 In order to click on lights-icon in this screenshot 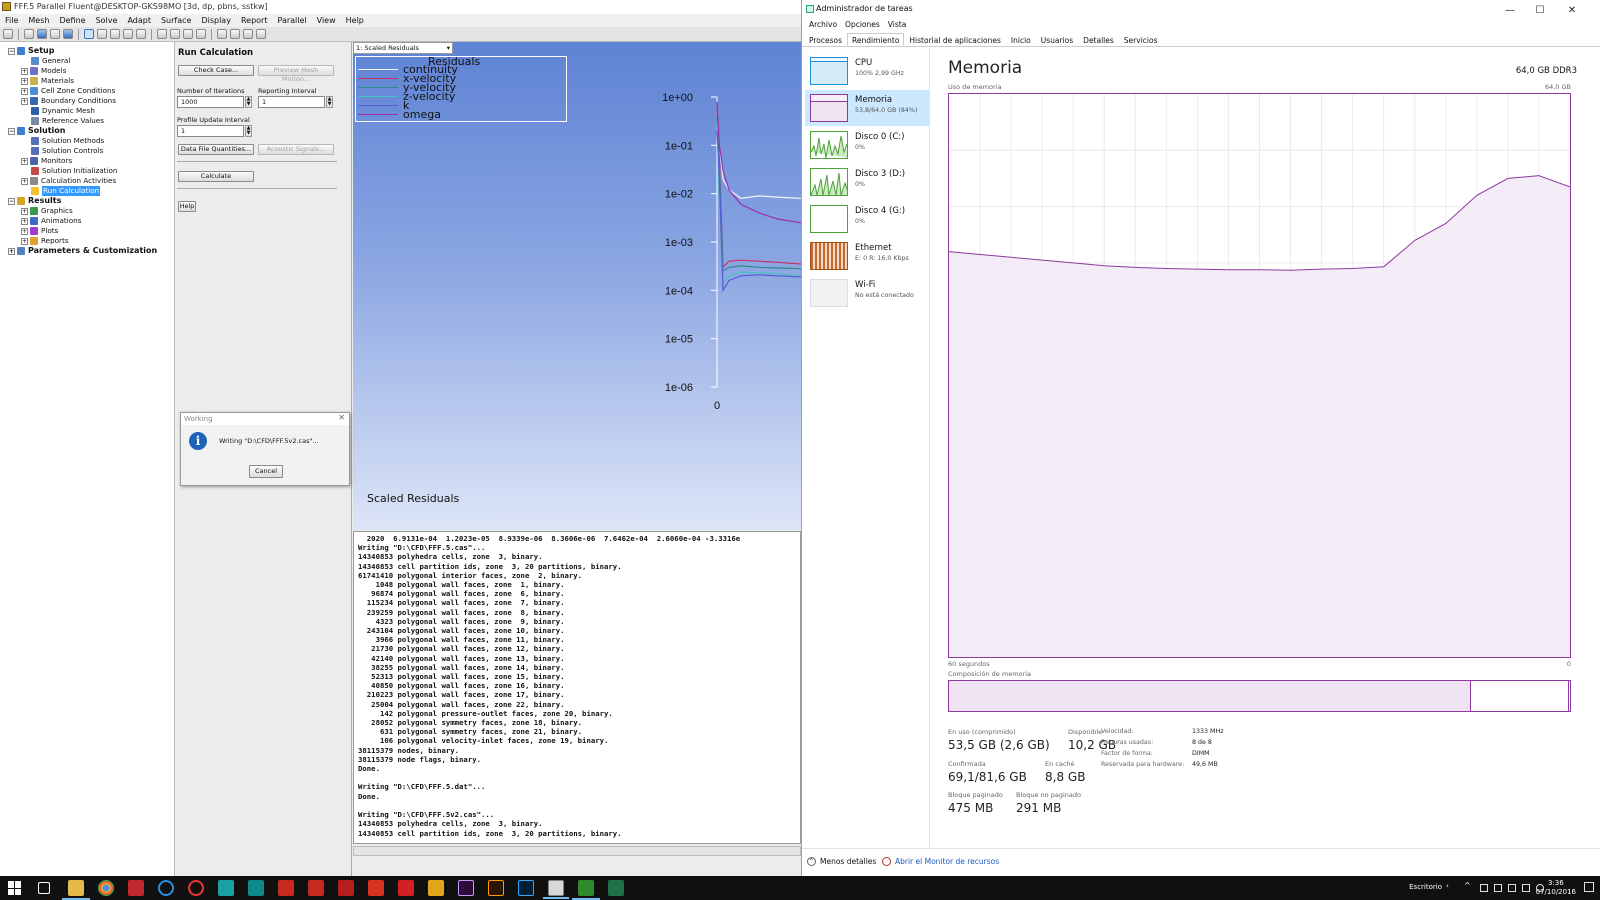, I will do `click(235, 34)`.